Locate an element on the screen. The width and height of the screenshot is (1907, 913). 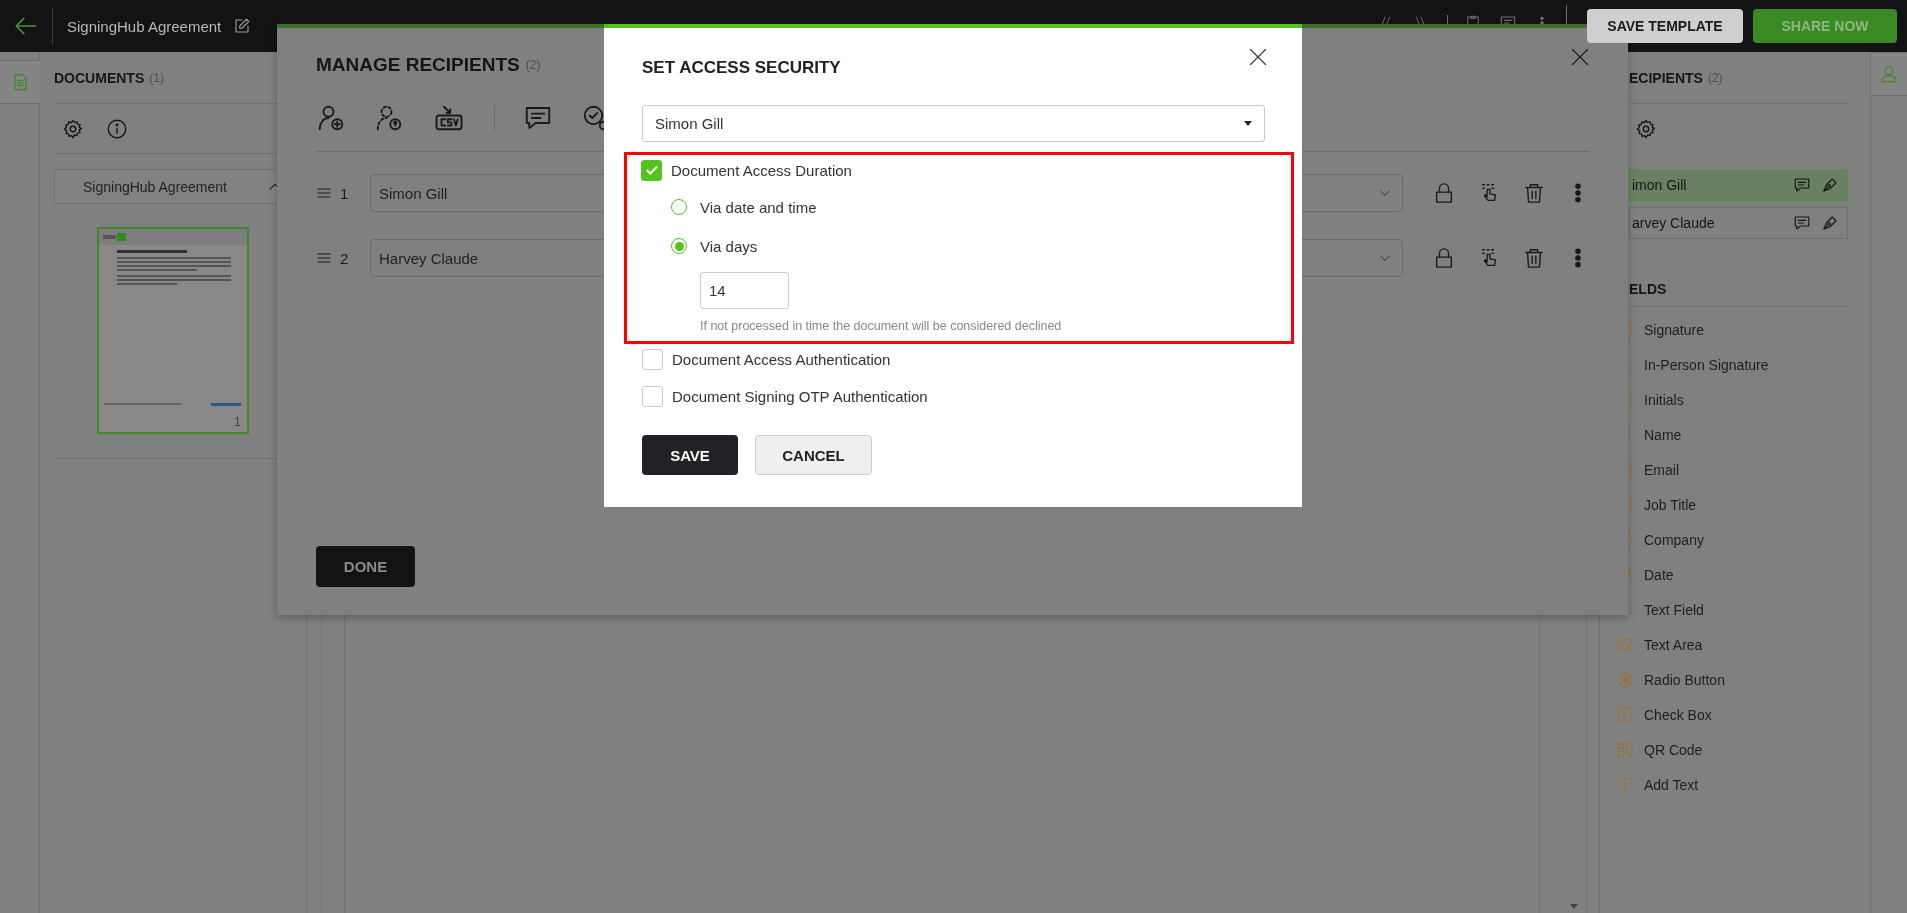
field-label: Initials is located at coordinates (1664, 399).